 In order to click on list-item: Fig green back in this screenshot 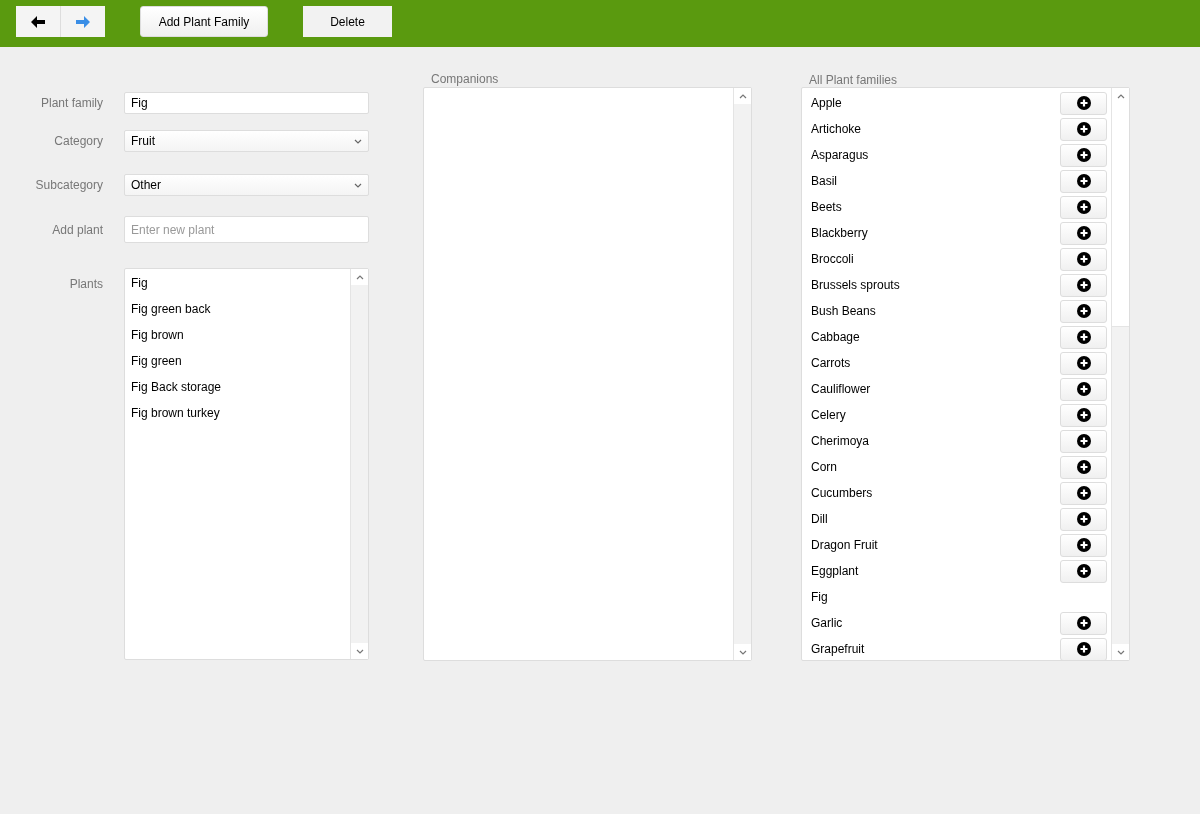, I will do `click(237, 315)`.